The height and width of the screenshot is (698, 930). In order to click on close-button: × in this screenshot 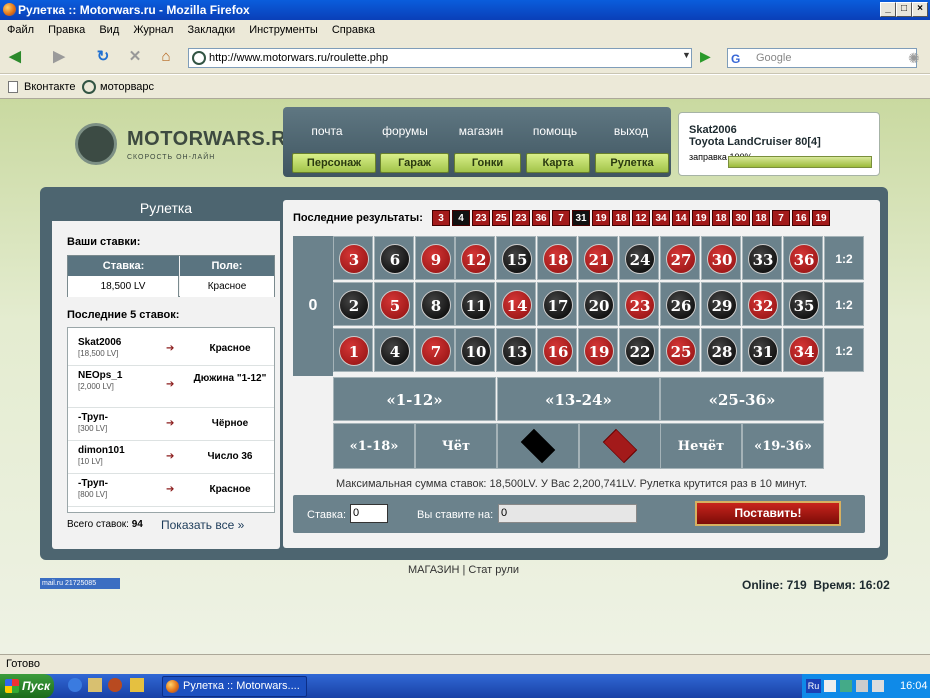, I will do `click(920, 9)`.